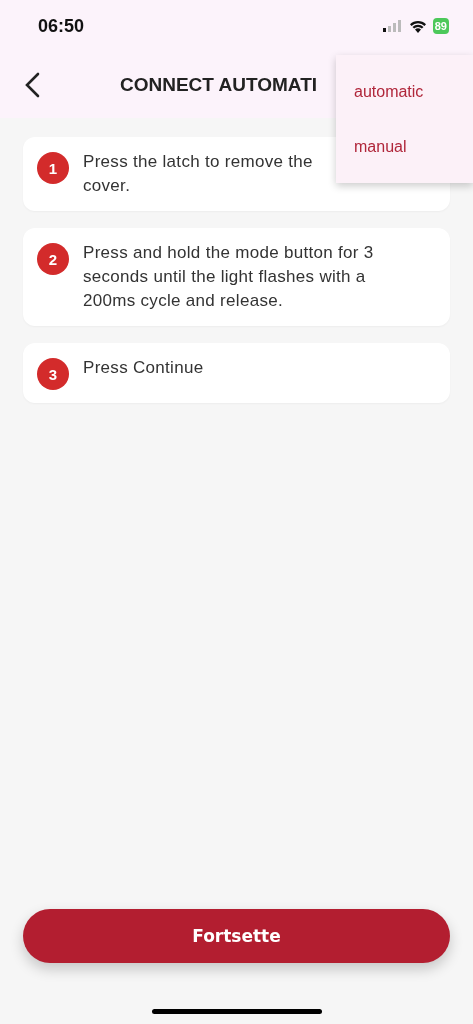 The height and width of the screenshot is (1024, 473). I want to click on step-number: 3, so click(53, 374).